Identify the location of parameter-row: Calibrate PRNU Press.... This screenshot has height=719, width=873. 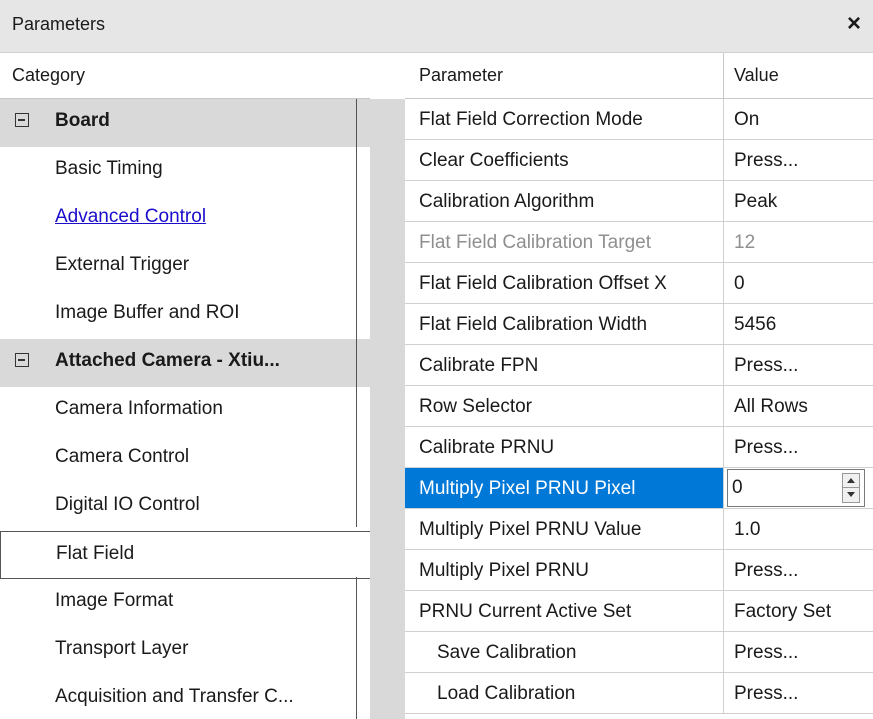
(639, 447).